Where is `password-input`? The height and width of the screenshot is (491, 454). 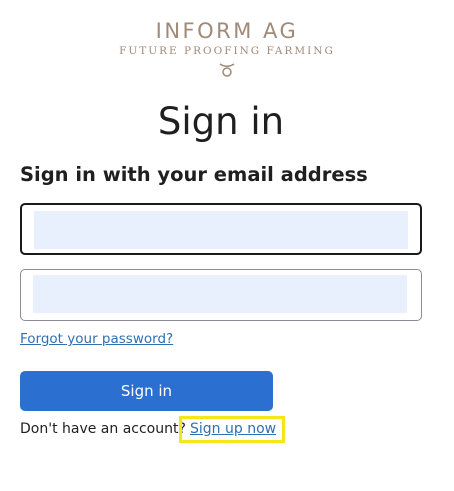 password-input is located at coordinates (220, 294).